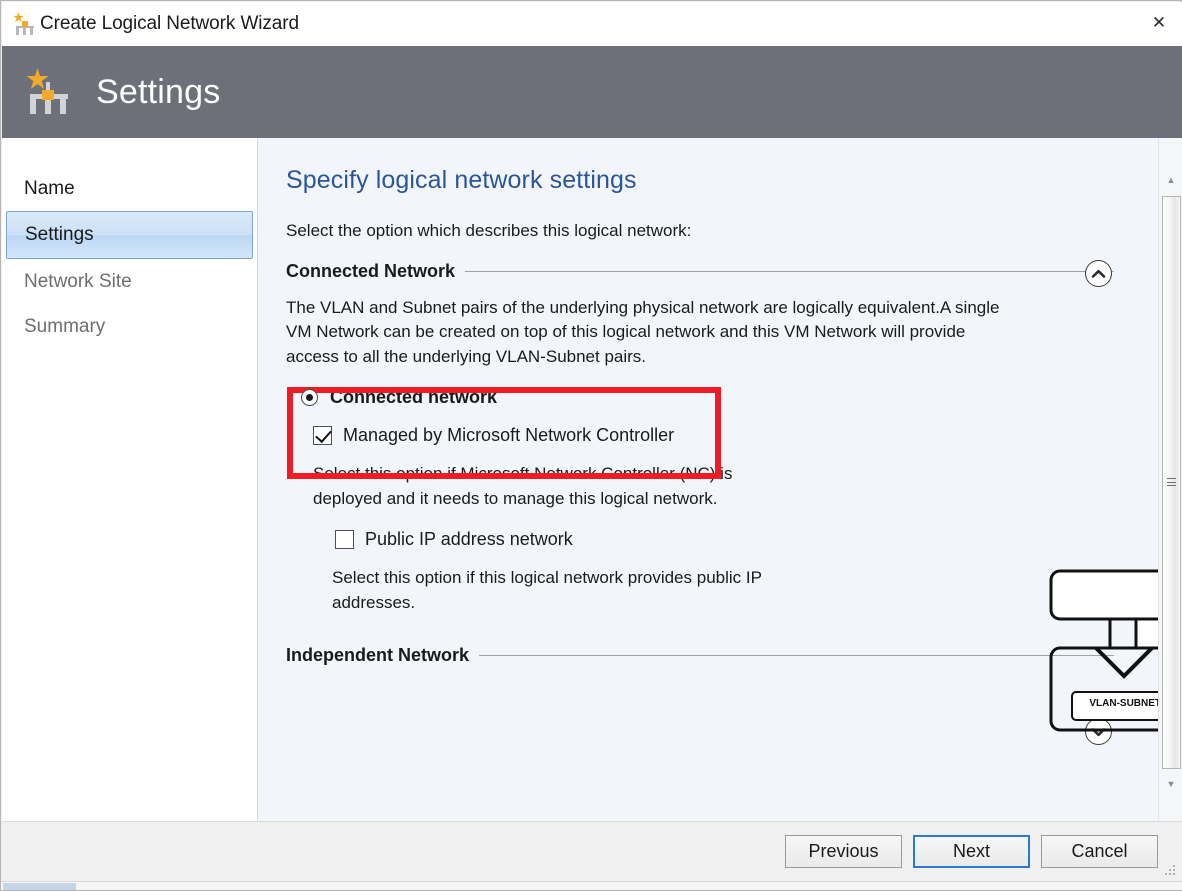 The height and width of the screenshot is (891, 1182). What do you see at coordinates (49, 188) in the screenshot?
I see `sidebar-item-label: Name` at bounding box center [49, 188].